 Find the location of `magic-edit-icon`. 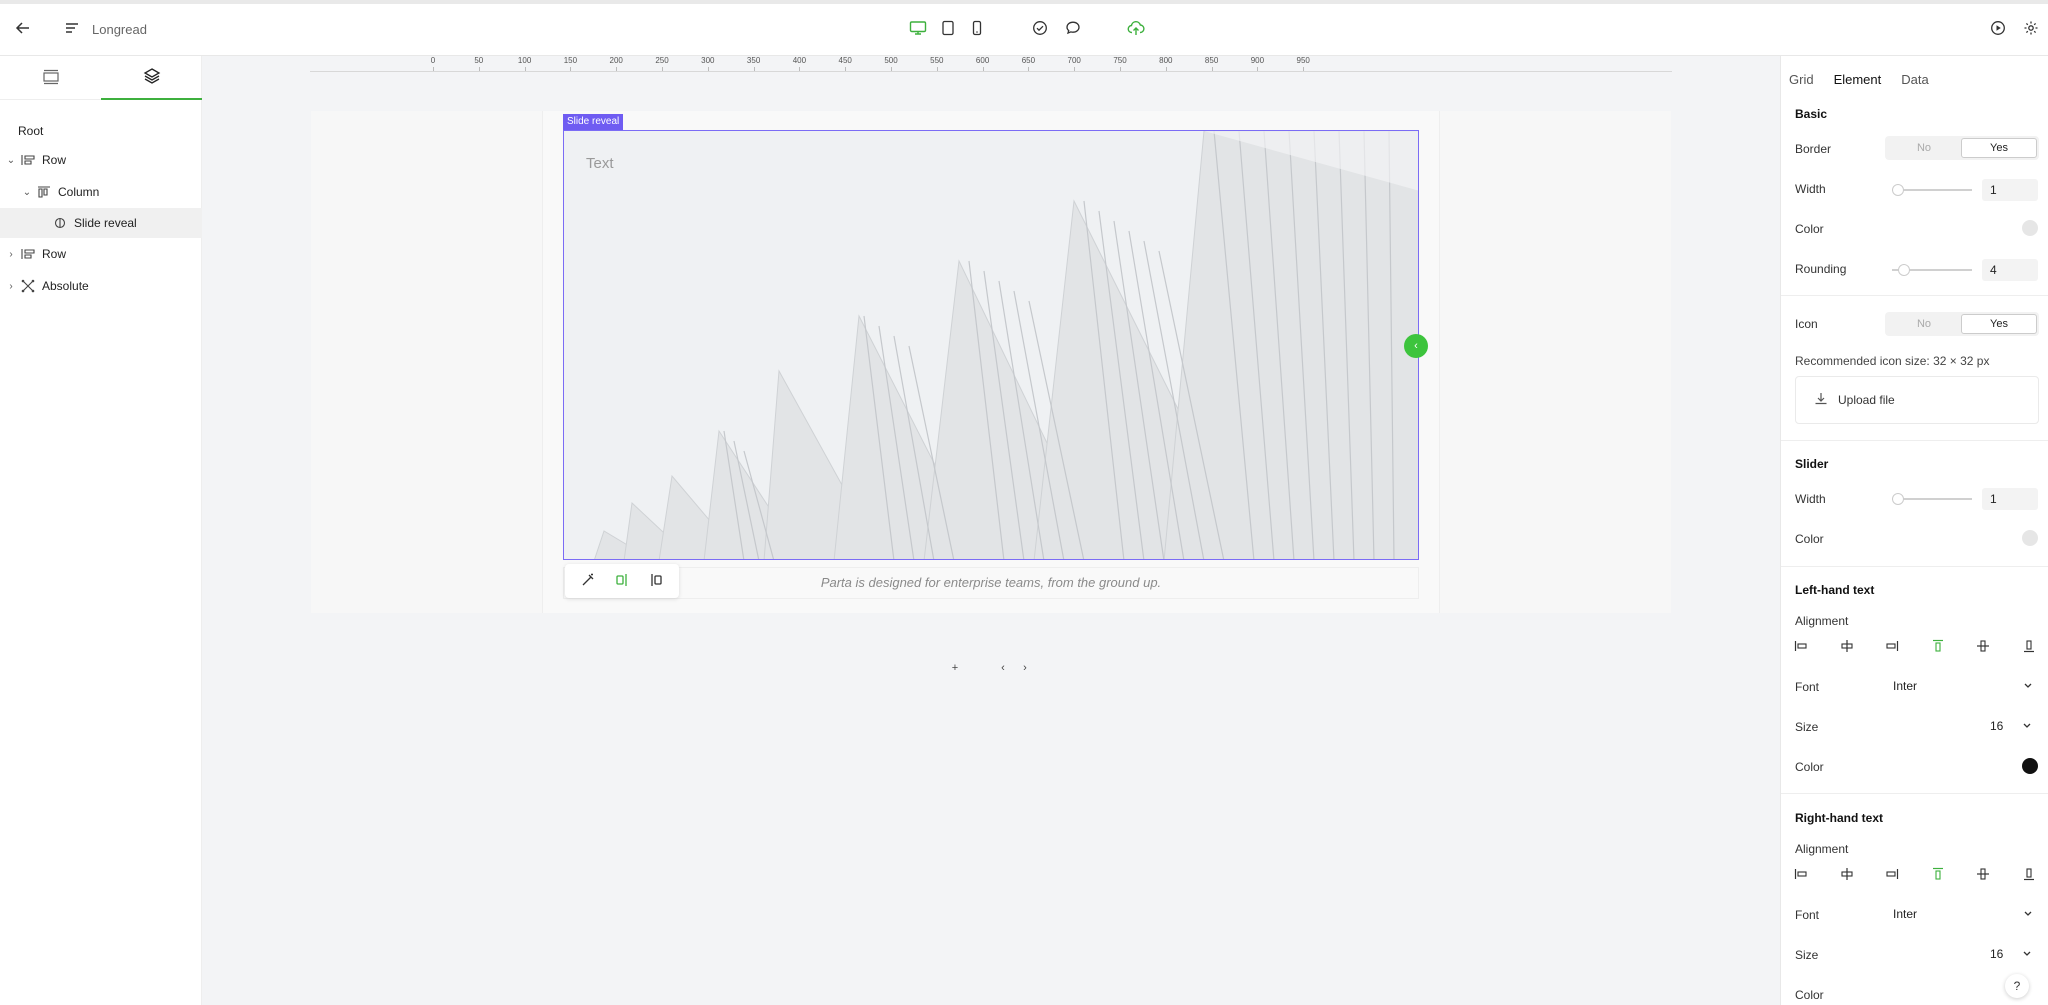

magic-edit-icon is located at coordinates (588, 581).